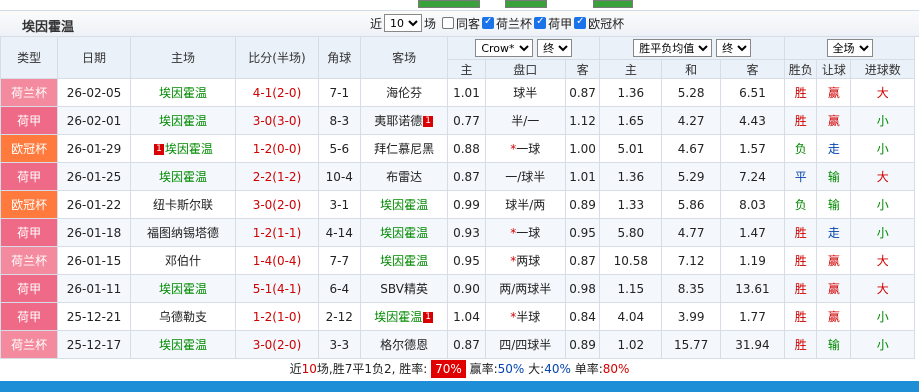  I want to click on handicap-line-value: 半球, so click(528, 317).